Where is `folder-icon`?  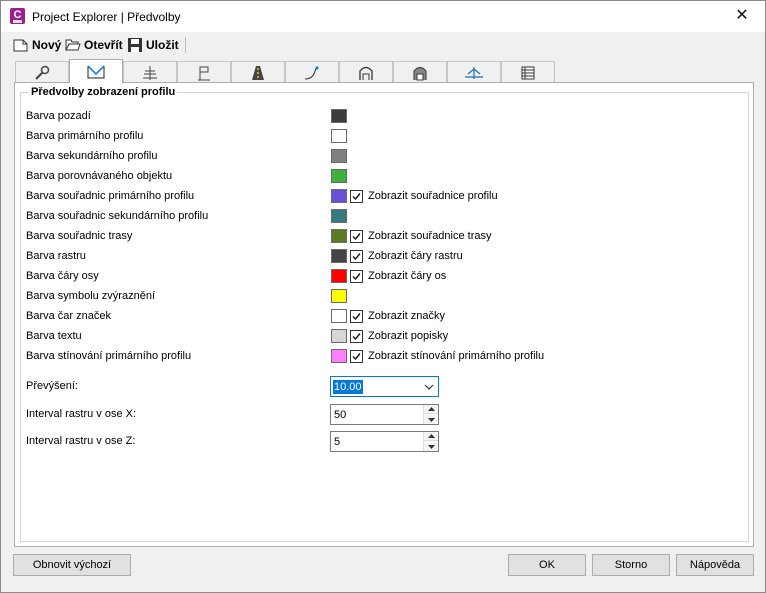
folder-icon is located at coordinates (73, 45).